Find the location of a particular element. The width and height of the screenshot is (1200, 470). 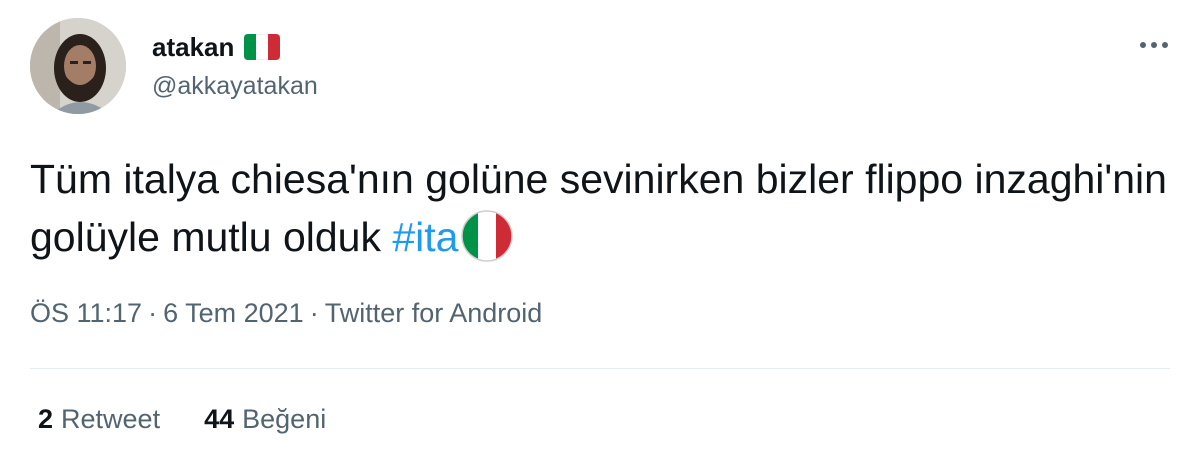

avatar is located at coordinates (78, 66).